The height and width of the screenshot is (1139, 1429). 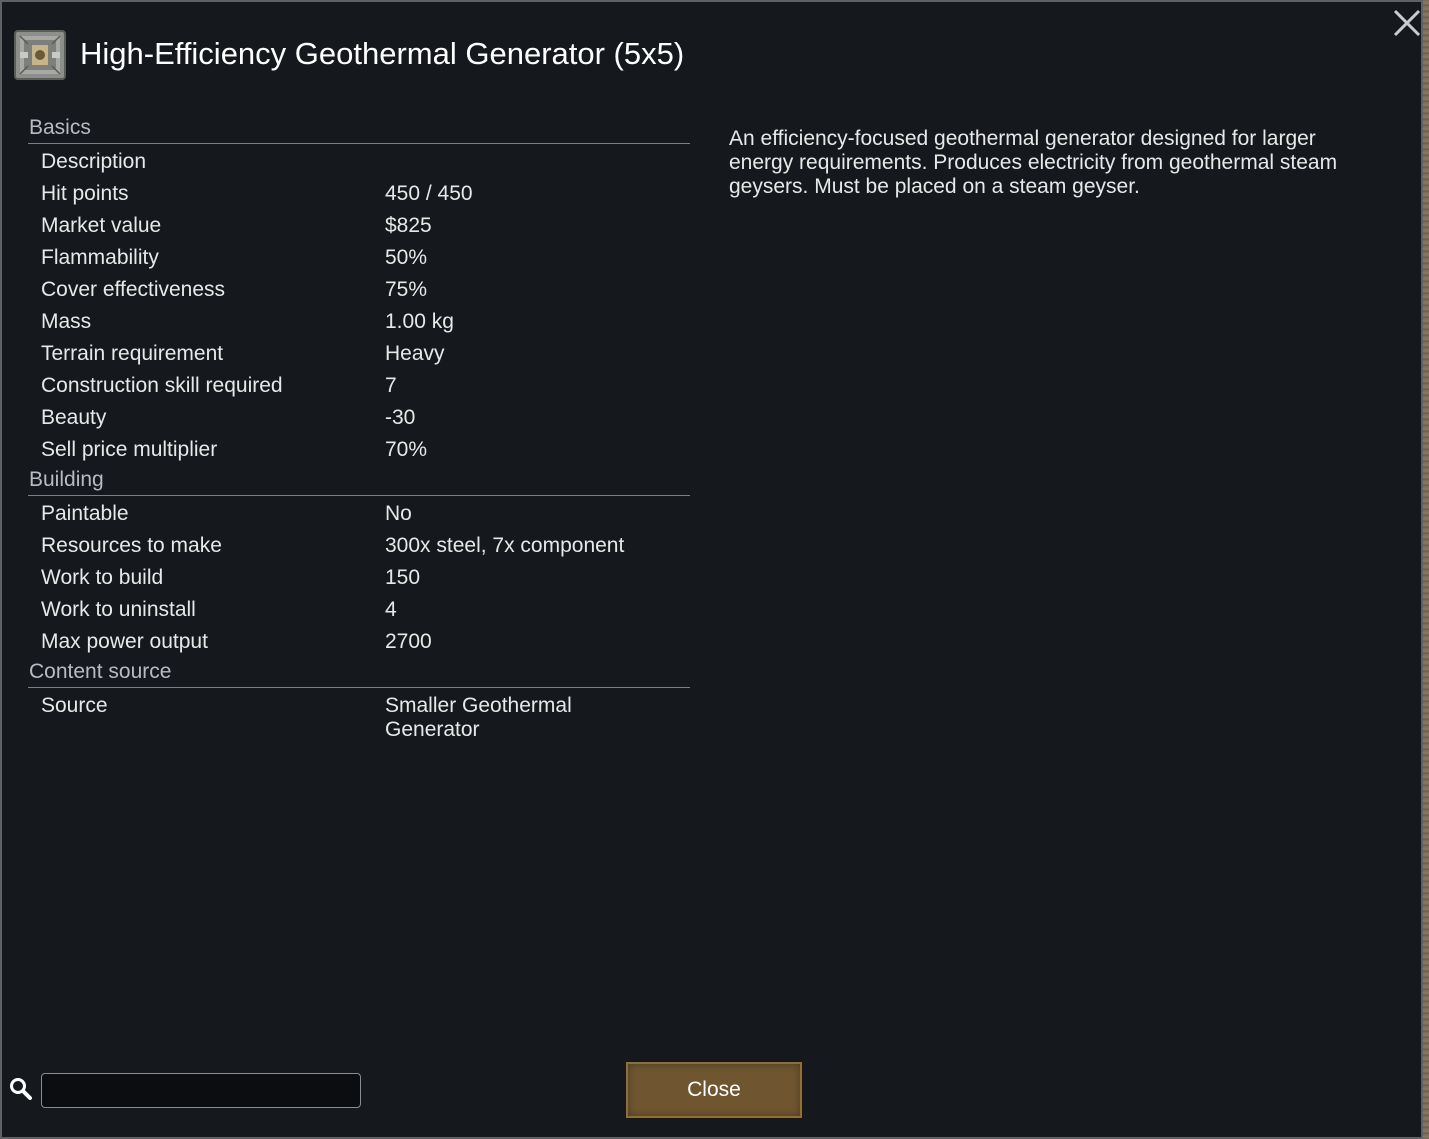 What do you see at coordinates (21, 1089) in the screenshot?
I see `search-icon` at bounding box center [21, 1089].